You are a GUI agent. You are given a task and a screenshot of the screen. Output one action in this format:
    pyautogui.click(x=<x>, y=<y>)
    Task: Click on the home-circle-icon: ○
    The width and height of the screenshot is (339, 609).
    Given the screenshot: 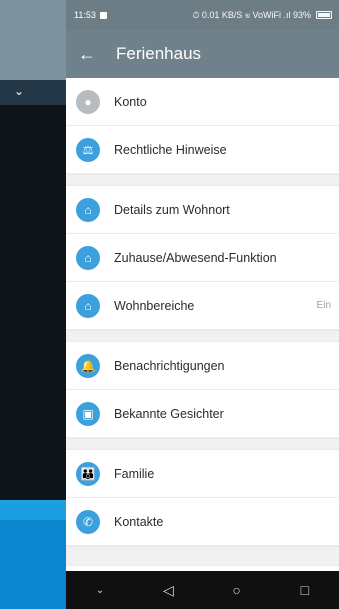 What is the action you would take?
    pyautogui.click(x=237, y=590)
    